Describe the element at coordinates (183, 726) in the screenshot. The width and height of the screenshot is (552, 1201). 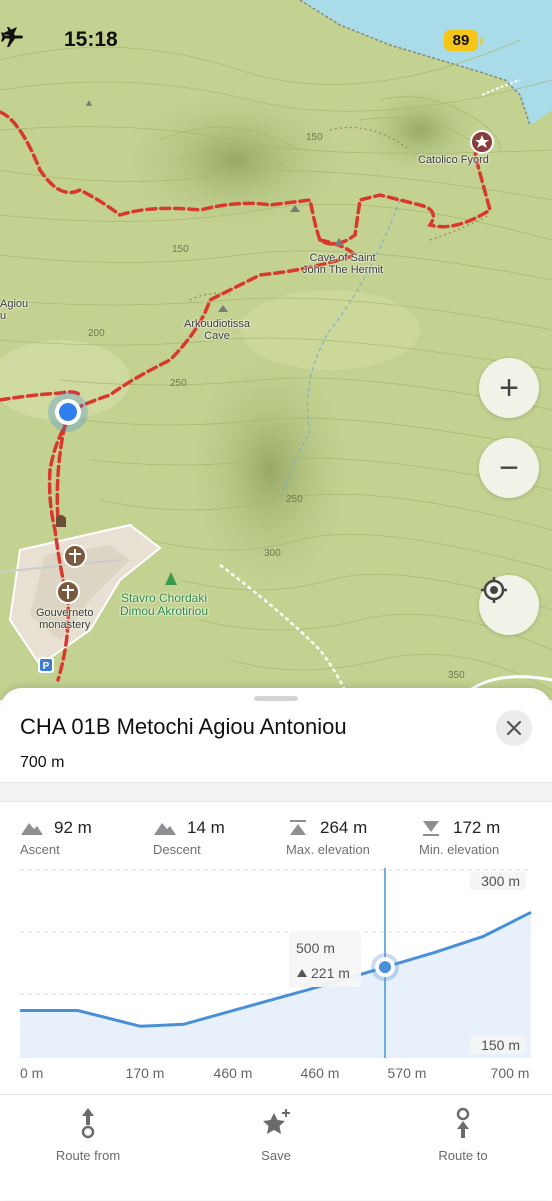
I see `route-title: CHA 01B Metochi Agiou Antoniou` at that location.